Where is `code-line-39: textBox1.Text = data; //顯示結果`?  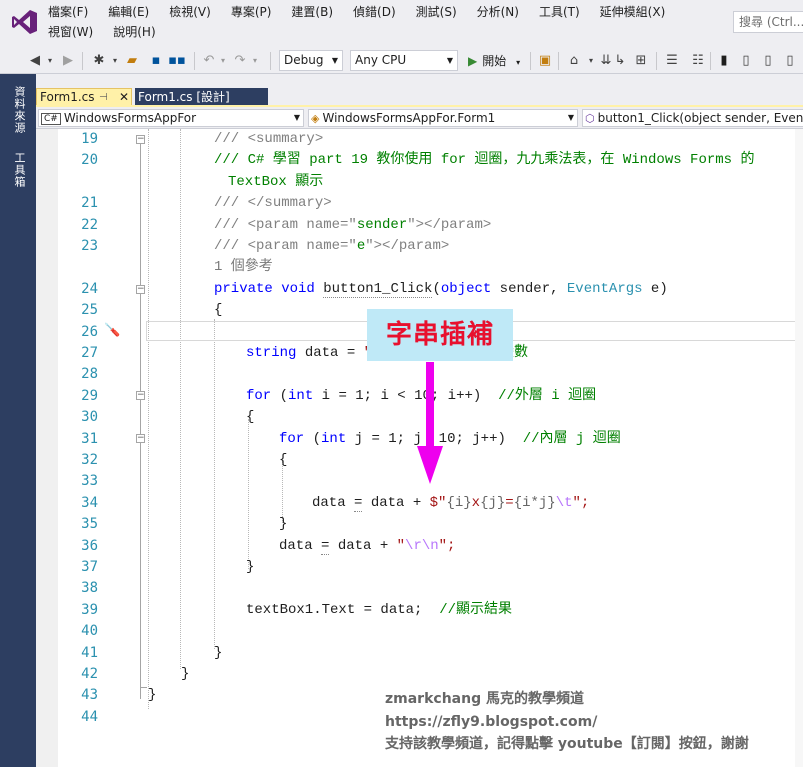
code-line-39: textBox1.Text = data; //顯示結果 is located at coordinates (379, 609).